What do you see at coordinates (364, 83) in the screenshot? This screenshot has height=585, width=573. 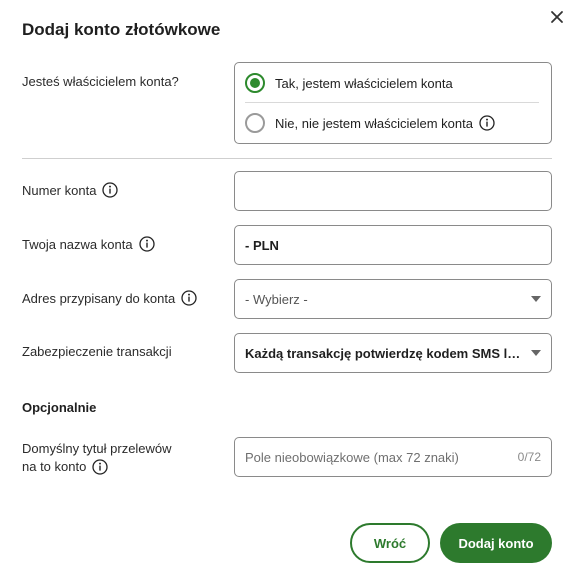 I see `owner-option-yes-label: Tak, jestem właścicielem konta` at bounding box center [364, 83].